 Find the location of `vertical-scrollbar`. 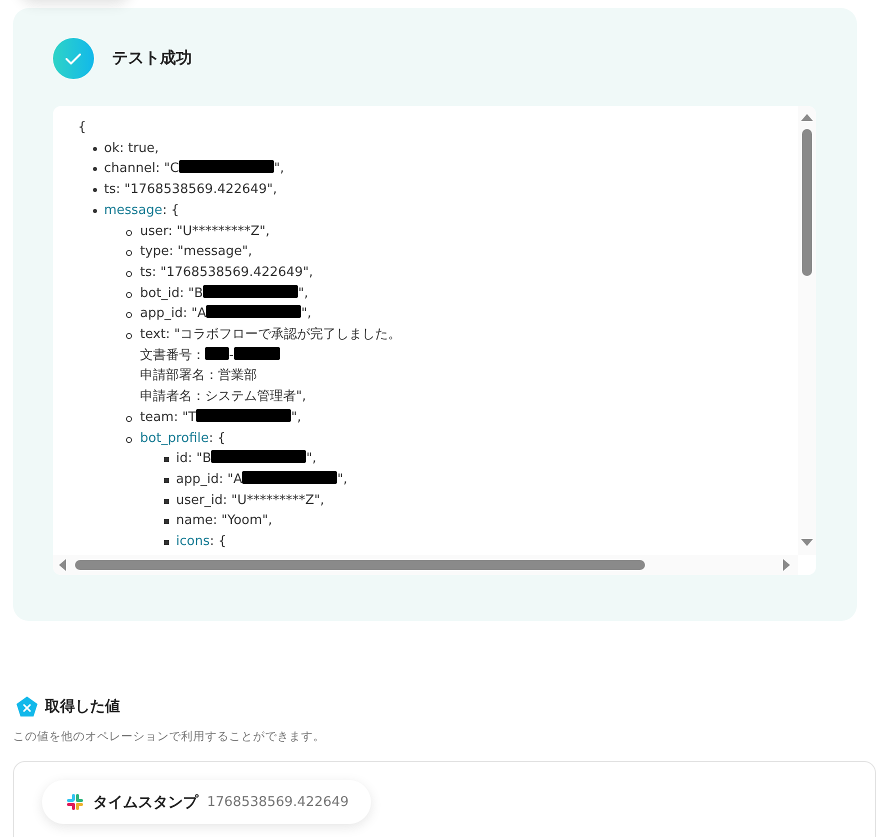

vertical-scrollbar is located at coordinates (807, 330).